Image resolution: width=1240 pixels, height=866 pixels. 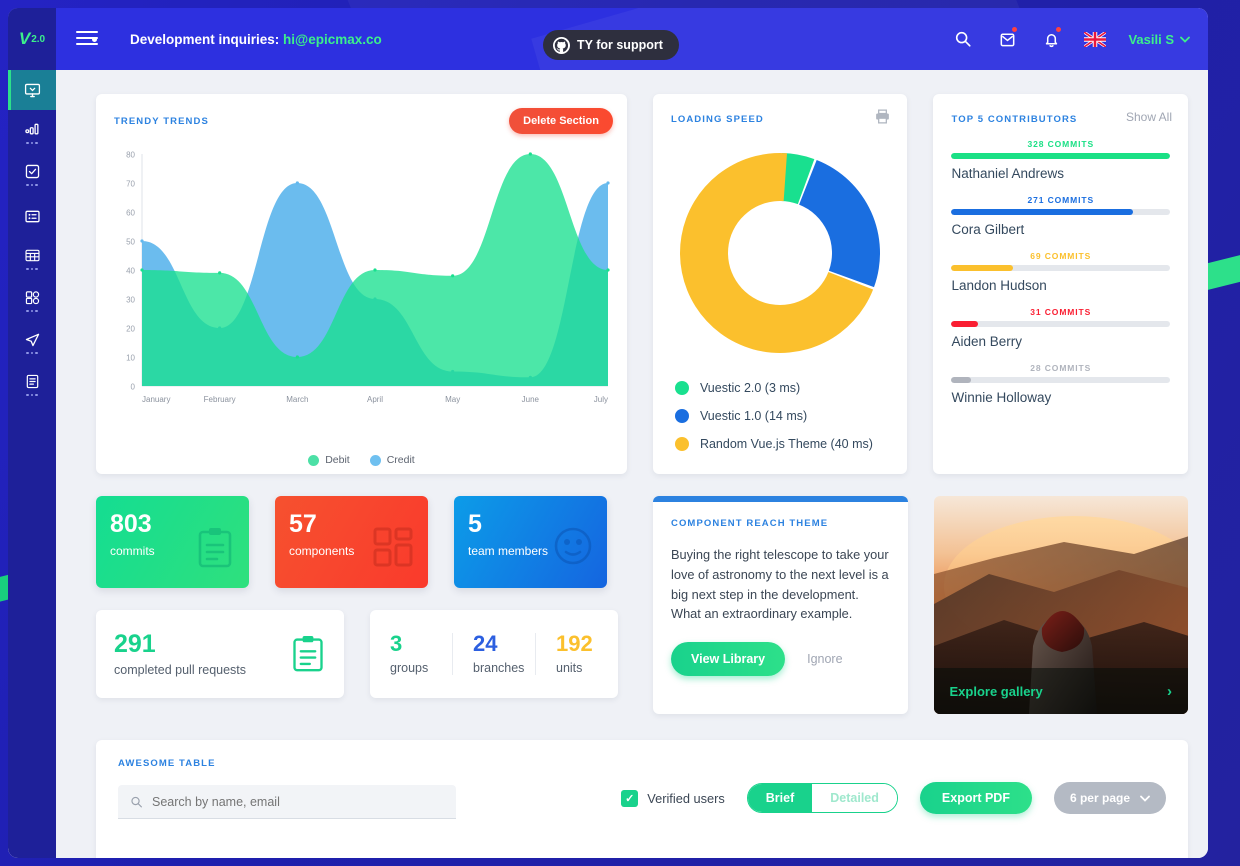 What do you see at coordinates (375, 460) in the screenshot?
I see `legend-dot-credit` at bounding box center [375, 460].